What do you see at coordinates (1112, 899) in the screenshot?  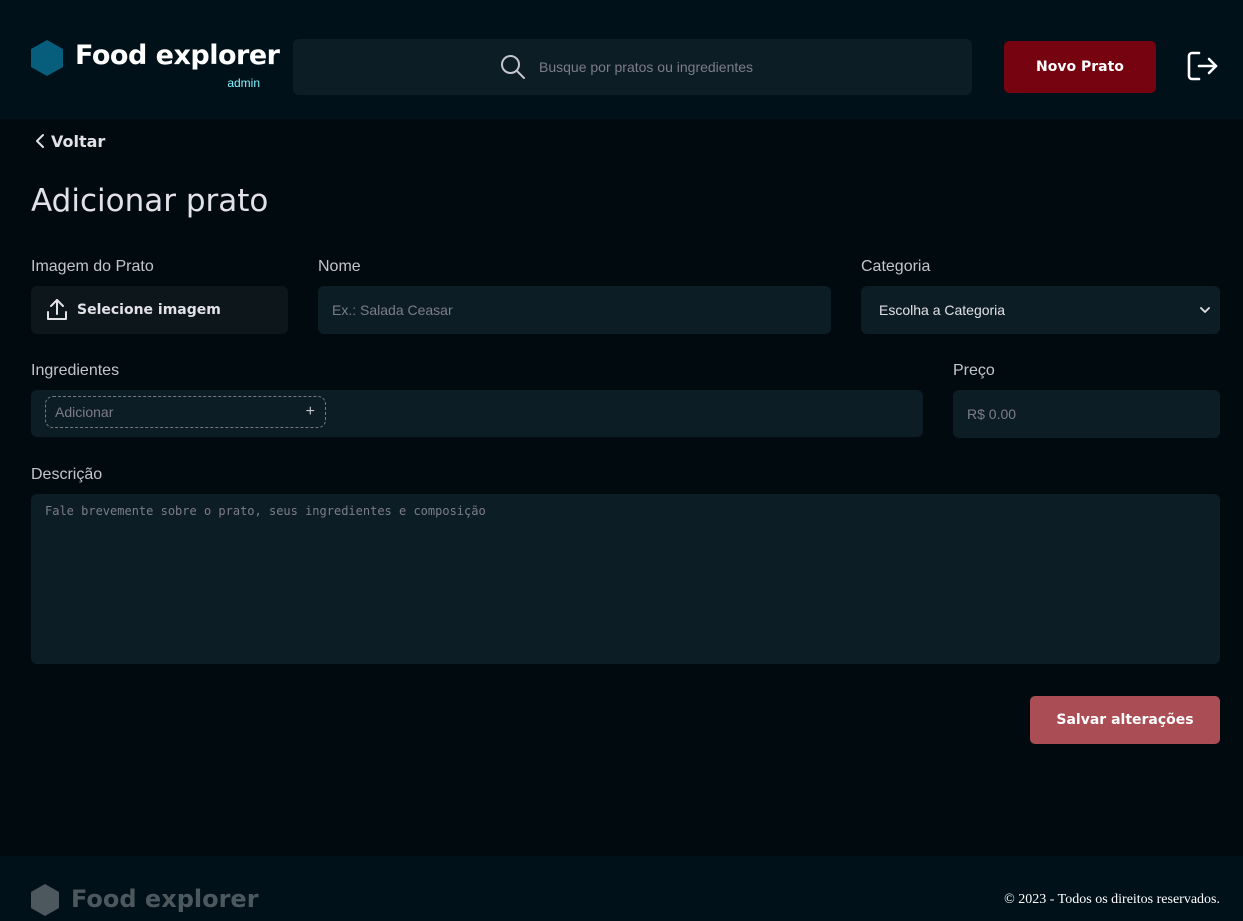 I see `copyright-text: © 2023 - Todos os direitos reservados.` at bounding box center [1112, 899].